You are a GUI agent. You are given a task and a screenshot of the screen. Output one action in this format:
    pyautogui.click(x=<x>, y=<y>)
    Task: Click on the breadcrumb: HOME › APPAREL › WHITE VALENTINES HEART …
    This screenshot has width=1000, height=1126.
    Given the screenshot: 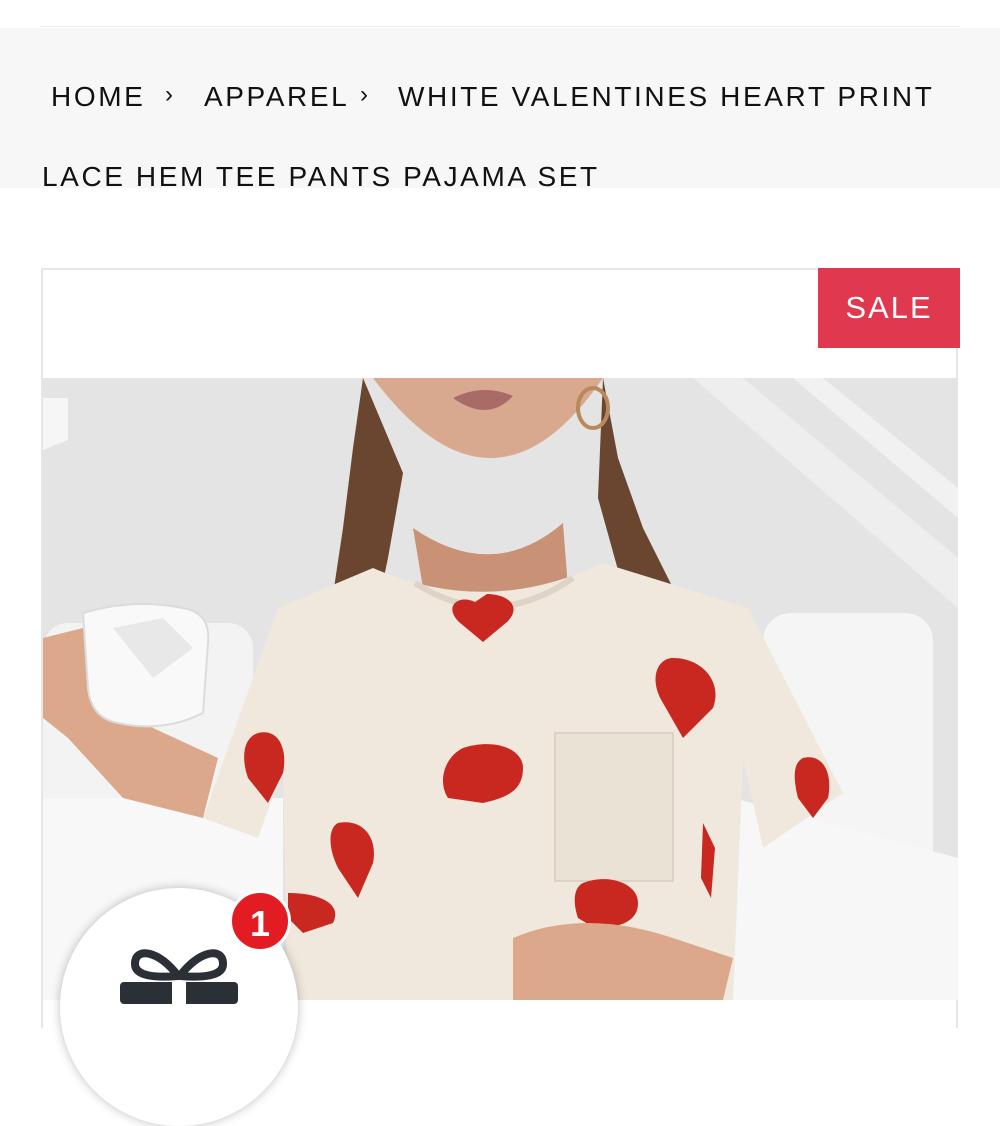 What is the action you would take?
    pyautogui.click(x=500, y=110)
    